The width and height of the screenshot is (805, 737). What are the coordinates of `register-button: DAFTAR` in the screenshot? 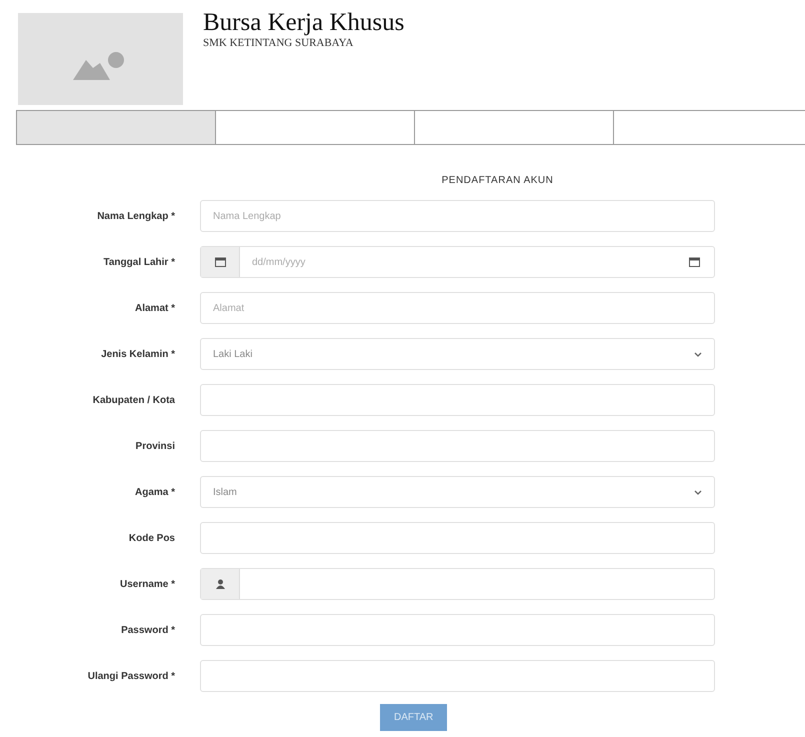 It's located at (414, 717).